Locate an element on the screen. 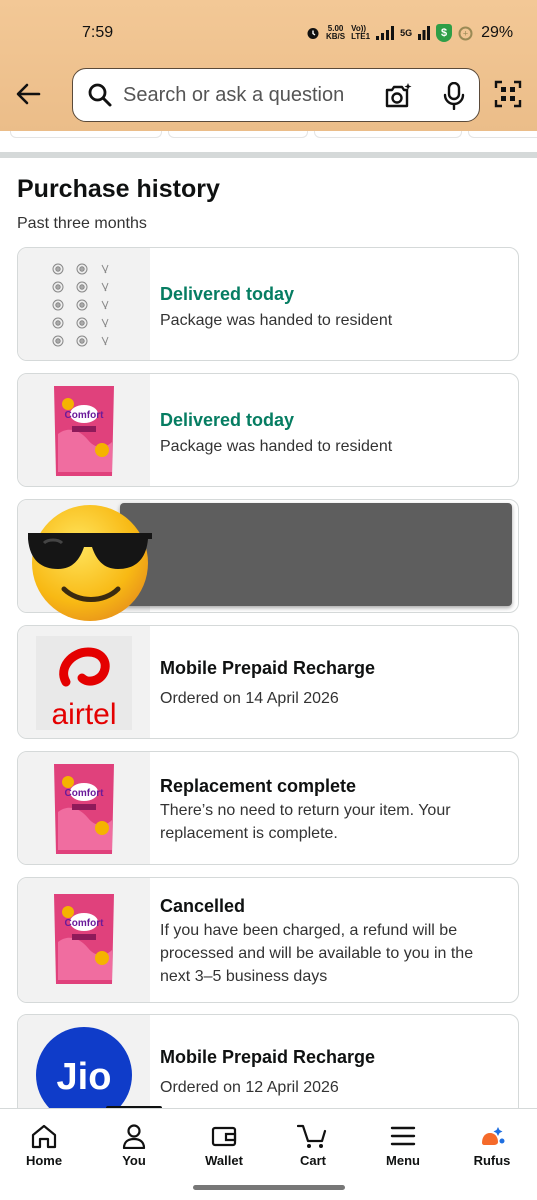  order-detail: Ordered on 12 April 2026 is located at coordinates (249, 1087).